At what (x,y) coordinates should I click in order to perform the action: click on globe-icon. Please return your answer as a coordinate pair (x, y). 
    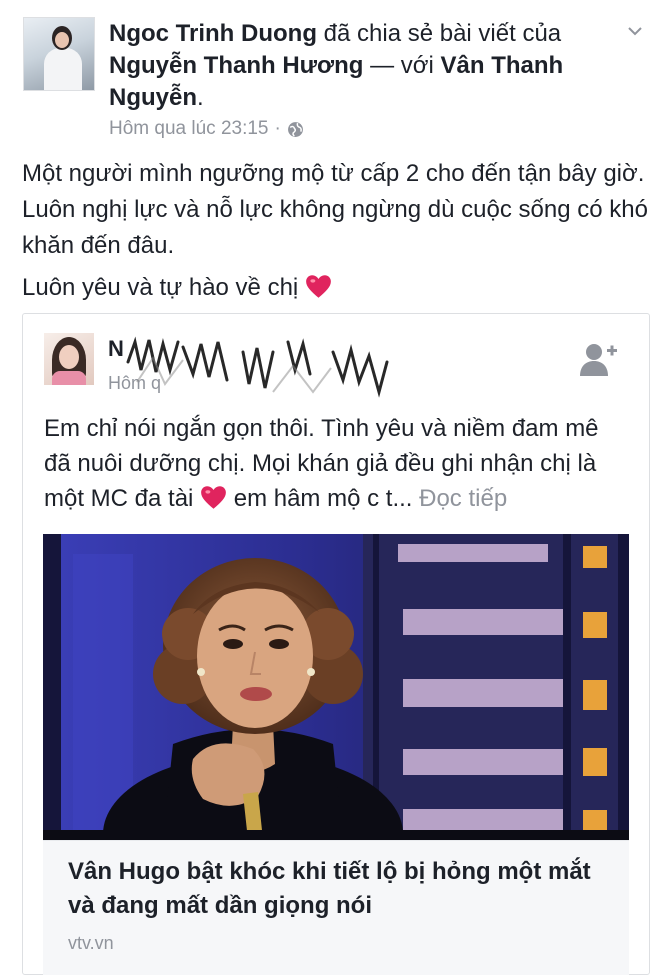
    Looking at the image, I should click on (295, 129).